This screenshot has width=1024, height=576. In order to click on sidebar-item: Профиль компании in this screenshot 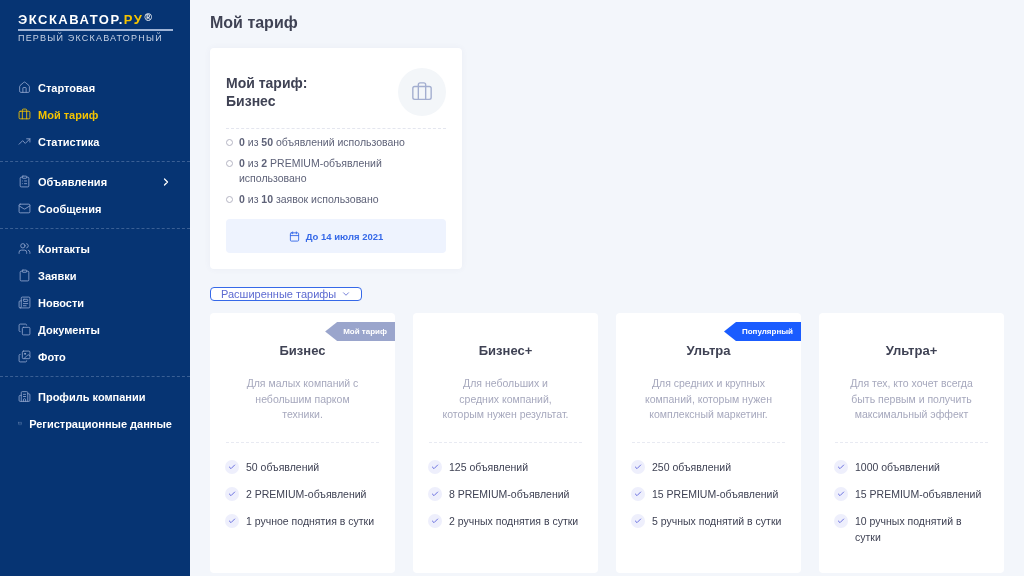, I will do `click(95, 396)`.